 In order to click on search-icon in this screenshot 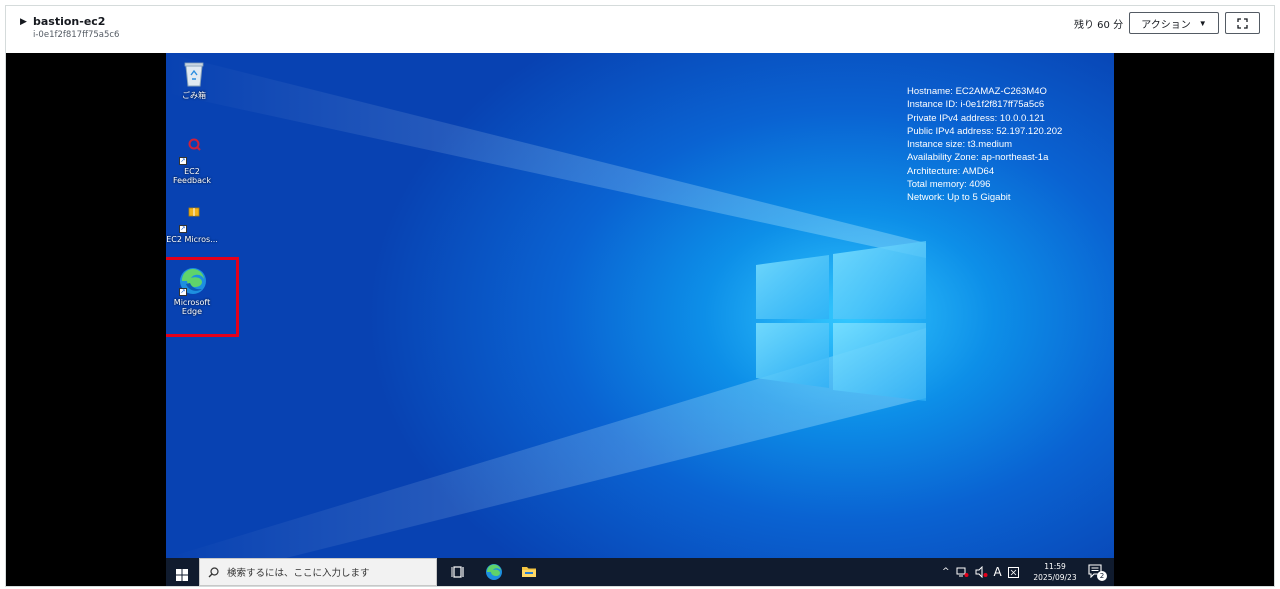, I will do `click(213, 571)`.